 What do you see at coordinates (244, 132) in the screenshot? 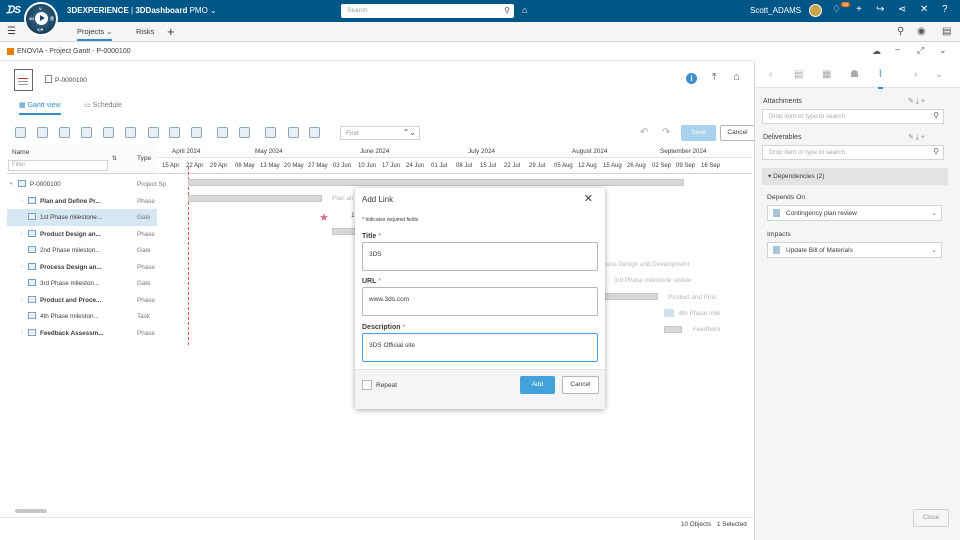
I see `columns-icon` at bounding box center [244, 132].